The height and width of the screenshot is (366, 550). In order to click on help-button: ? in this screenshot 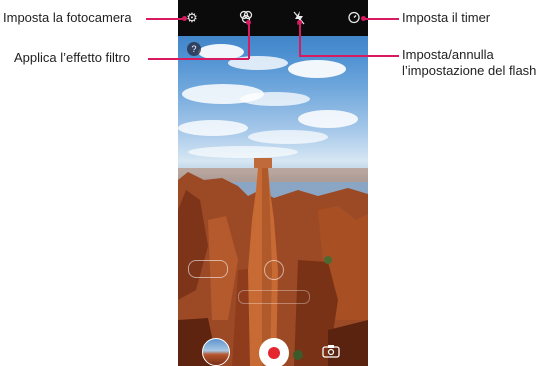, I will do `click(194, 49)`.